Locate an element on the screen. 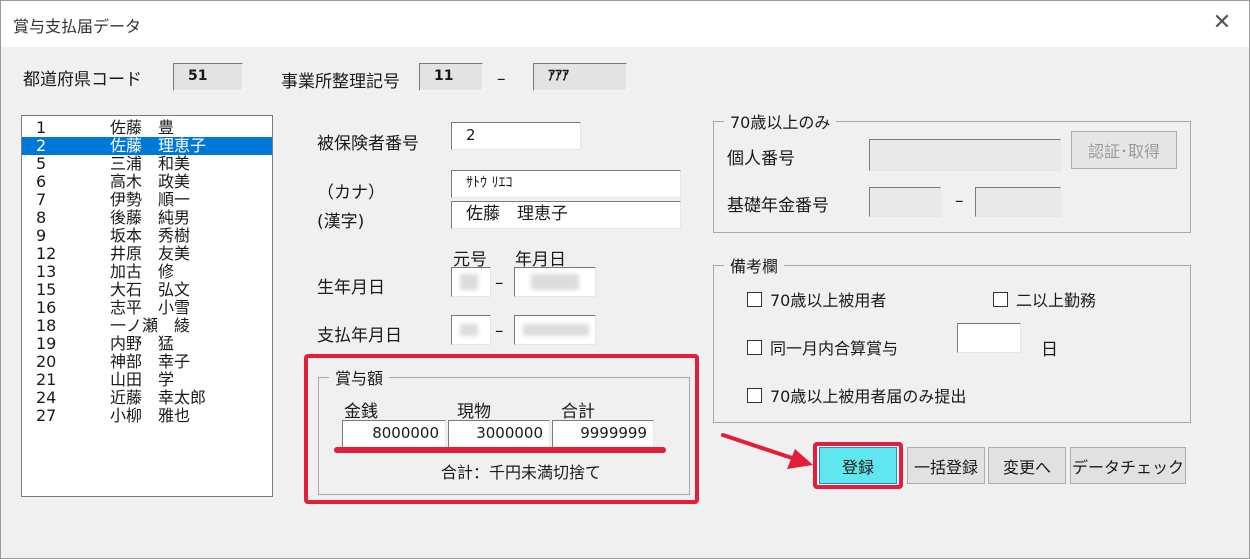  list-item: 19 内野 猛 is located at coordinates (147, 344).